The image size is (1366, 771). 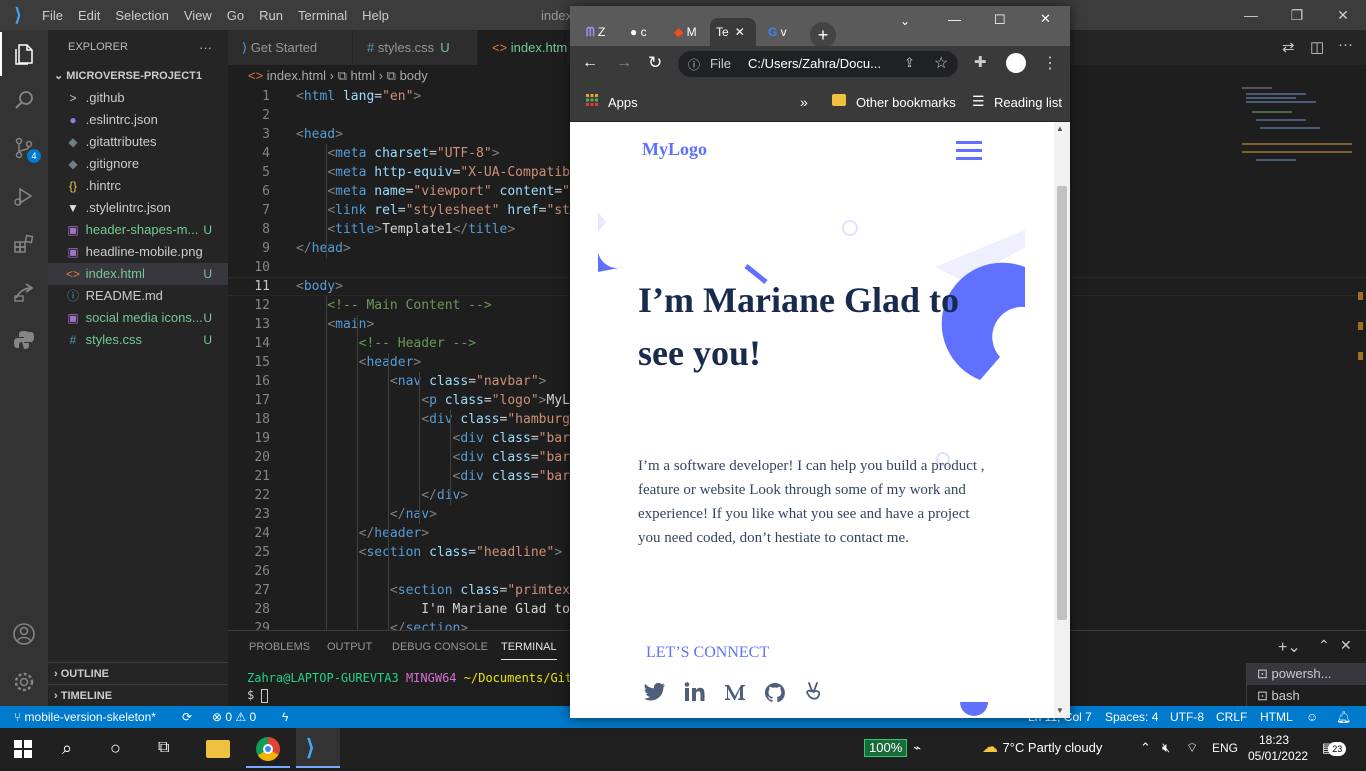 I want to click on menu-run: Run, so click(x=271, y=15).